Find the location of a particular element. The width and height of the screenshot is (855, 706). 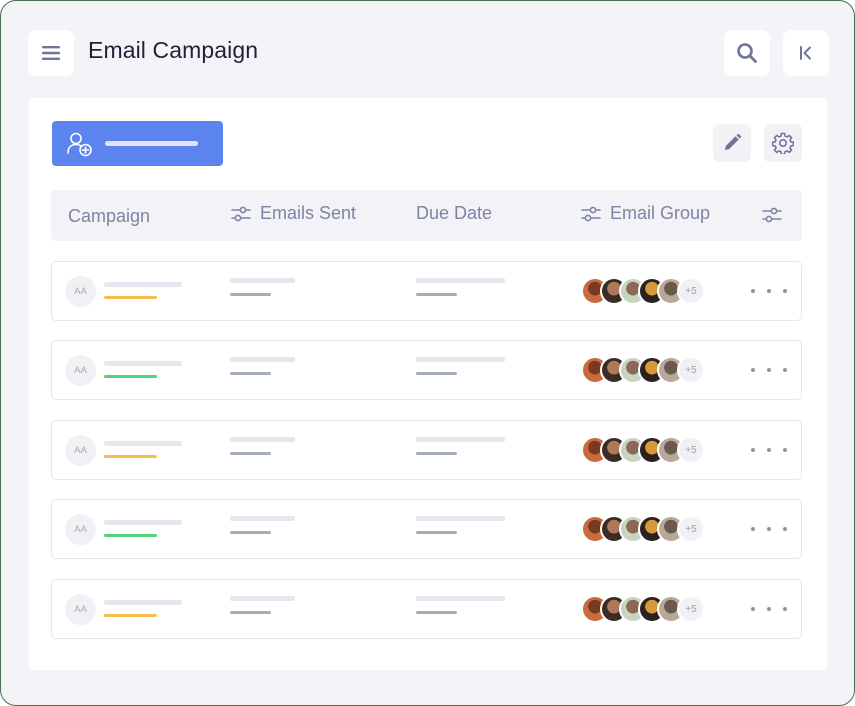

collapse-sidebar-icon is located at coordinates (805, 53).